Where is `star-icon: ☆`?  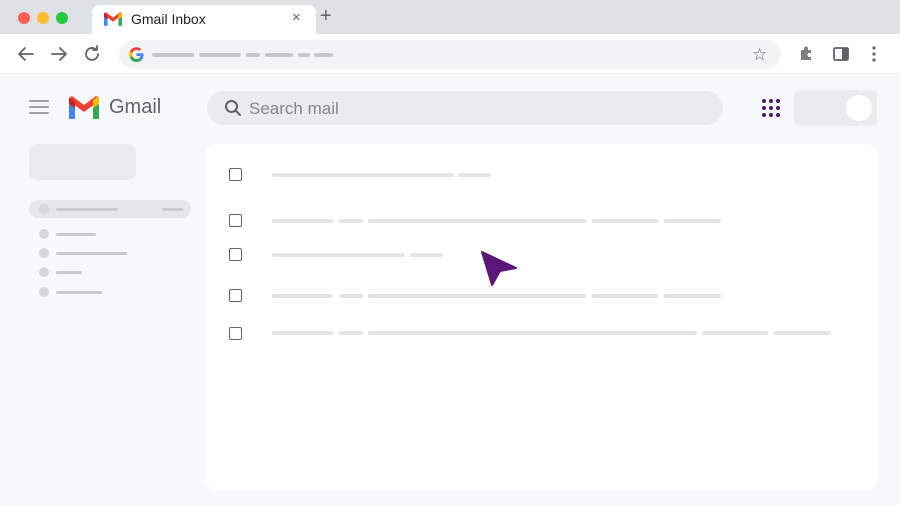 star-icon: ☆ is located at coordinates (759, 55).